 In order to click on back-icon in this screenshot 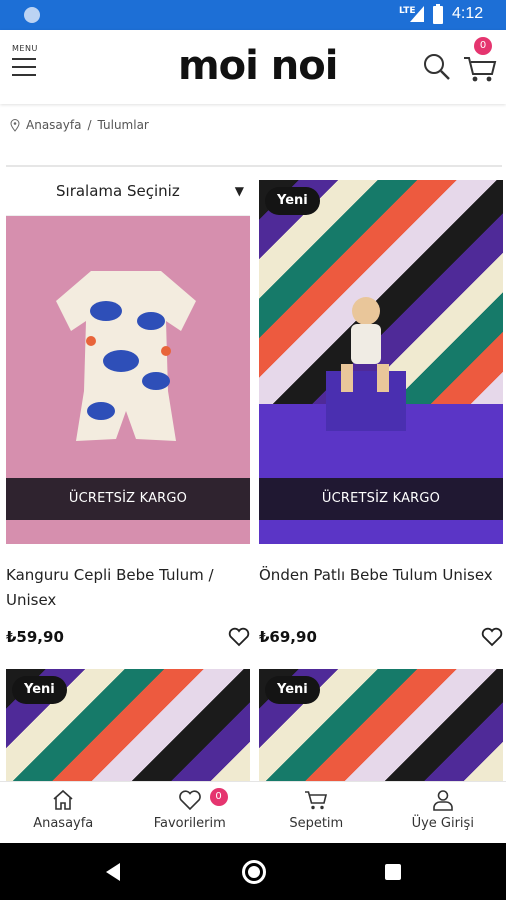, I will do `click(113, 872)`.